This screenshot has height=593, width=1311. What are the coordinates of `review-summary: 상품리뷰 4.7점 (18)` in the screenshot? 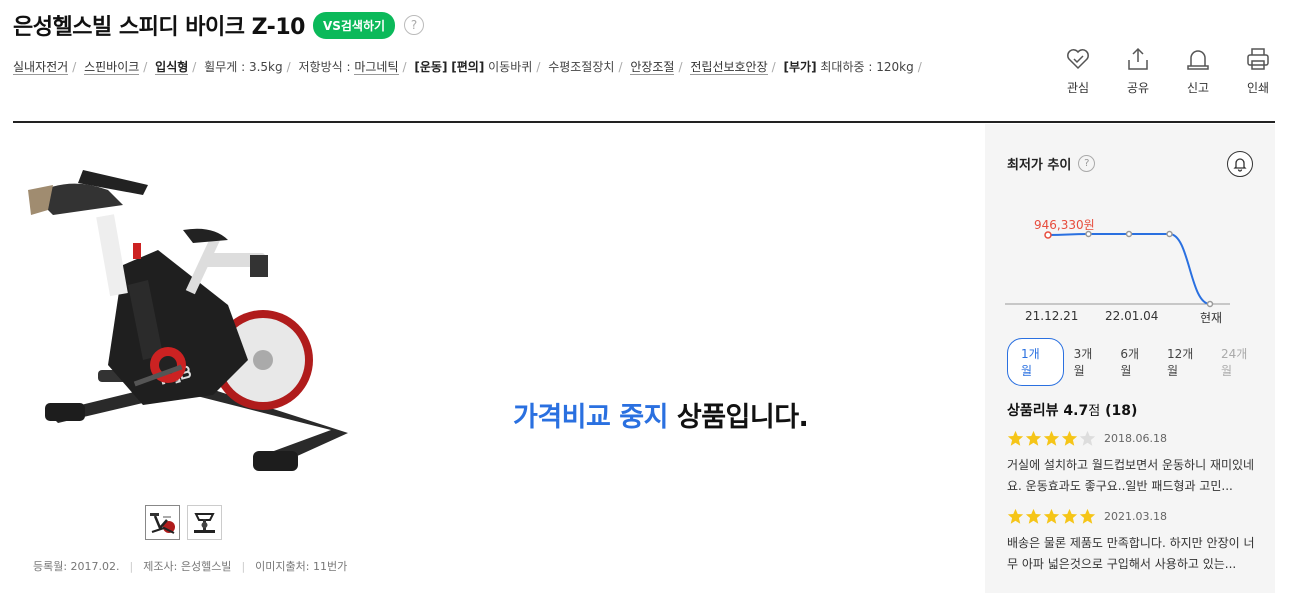 It's located at (1072, 410).